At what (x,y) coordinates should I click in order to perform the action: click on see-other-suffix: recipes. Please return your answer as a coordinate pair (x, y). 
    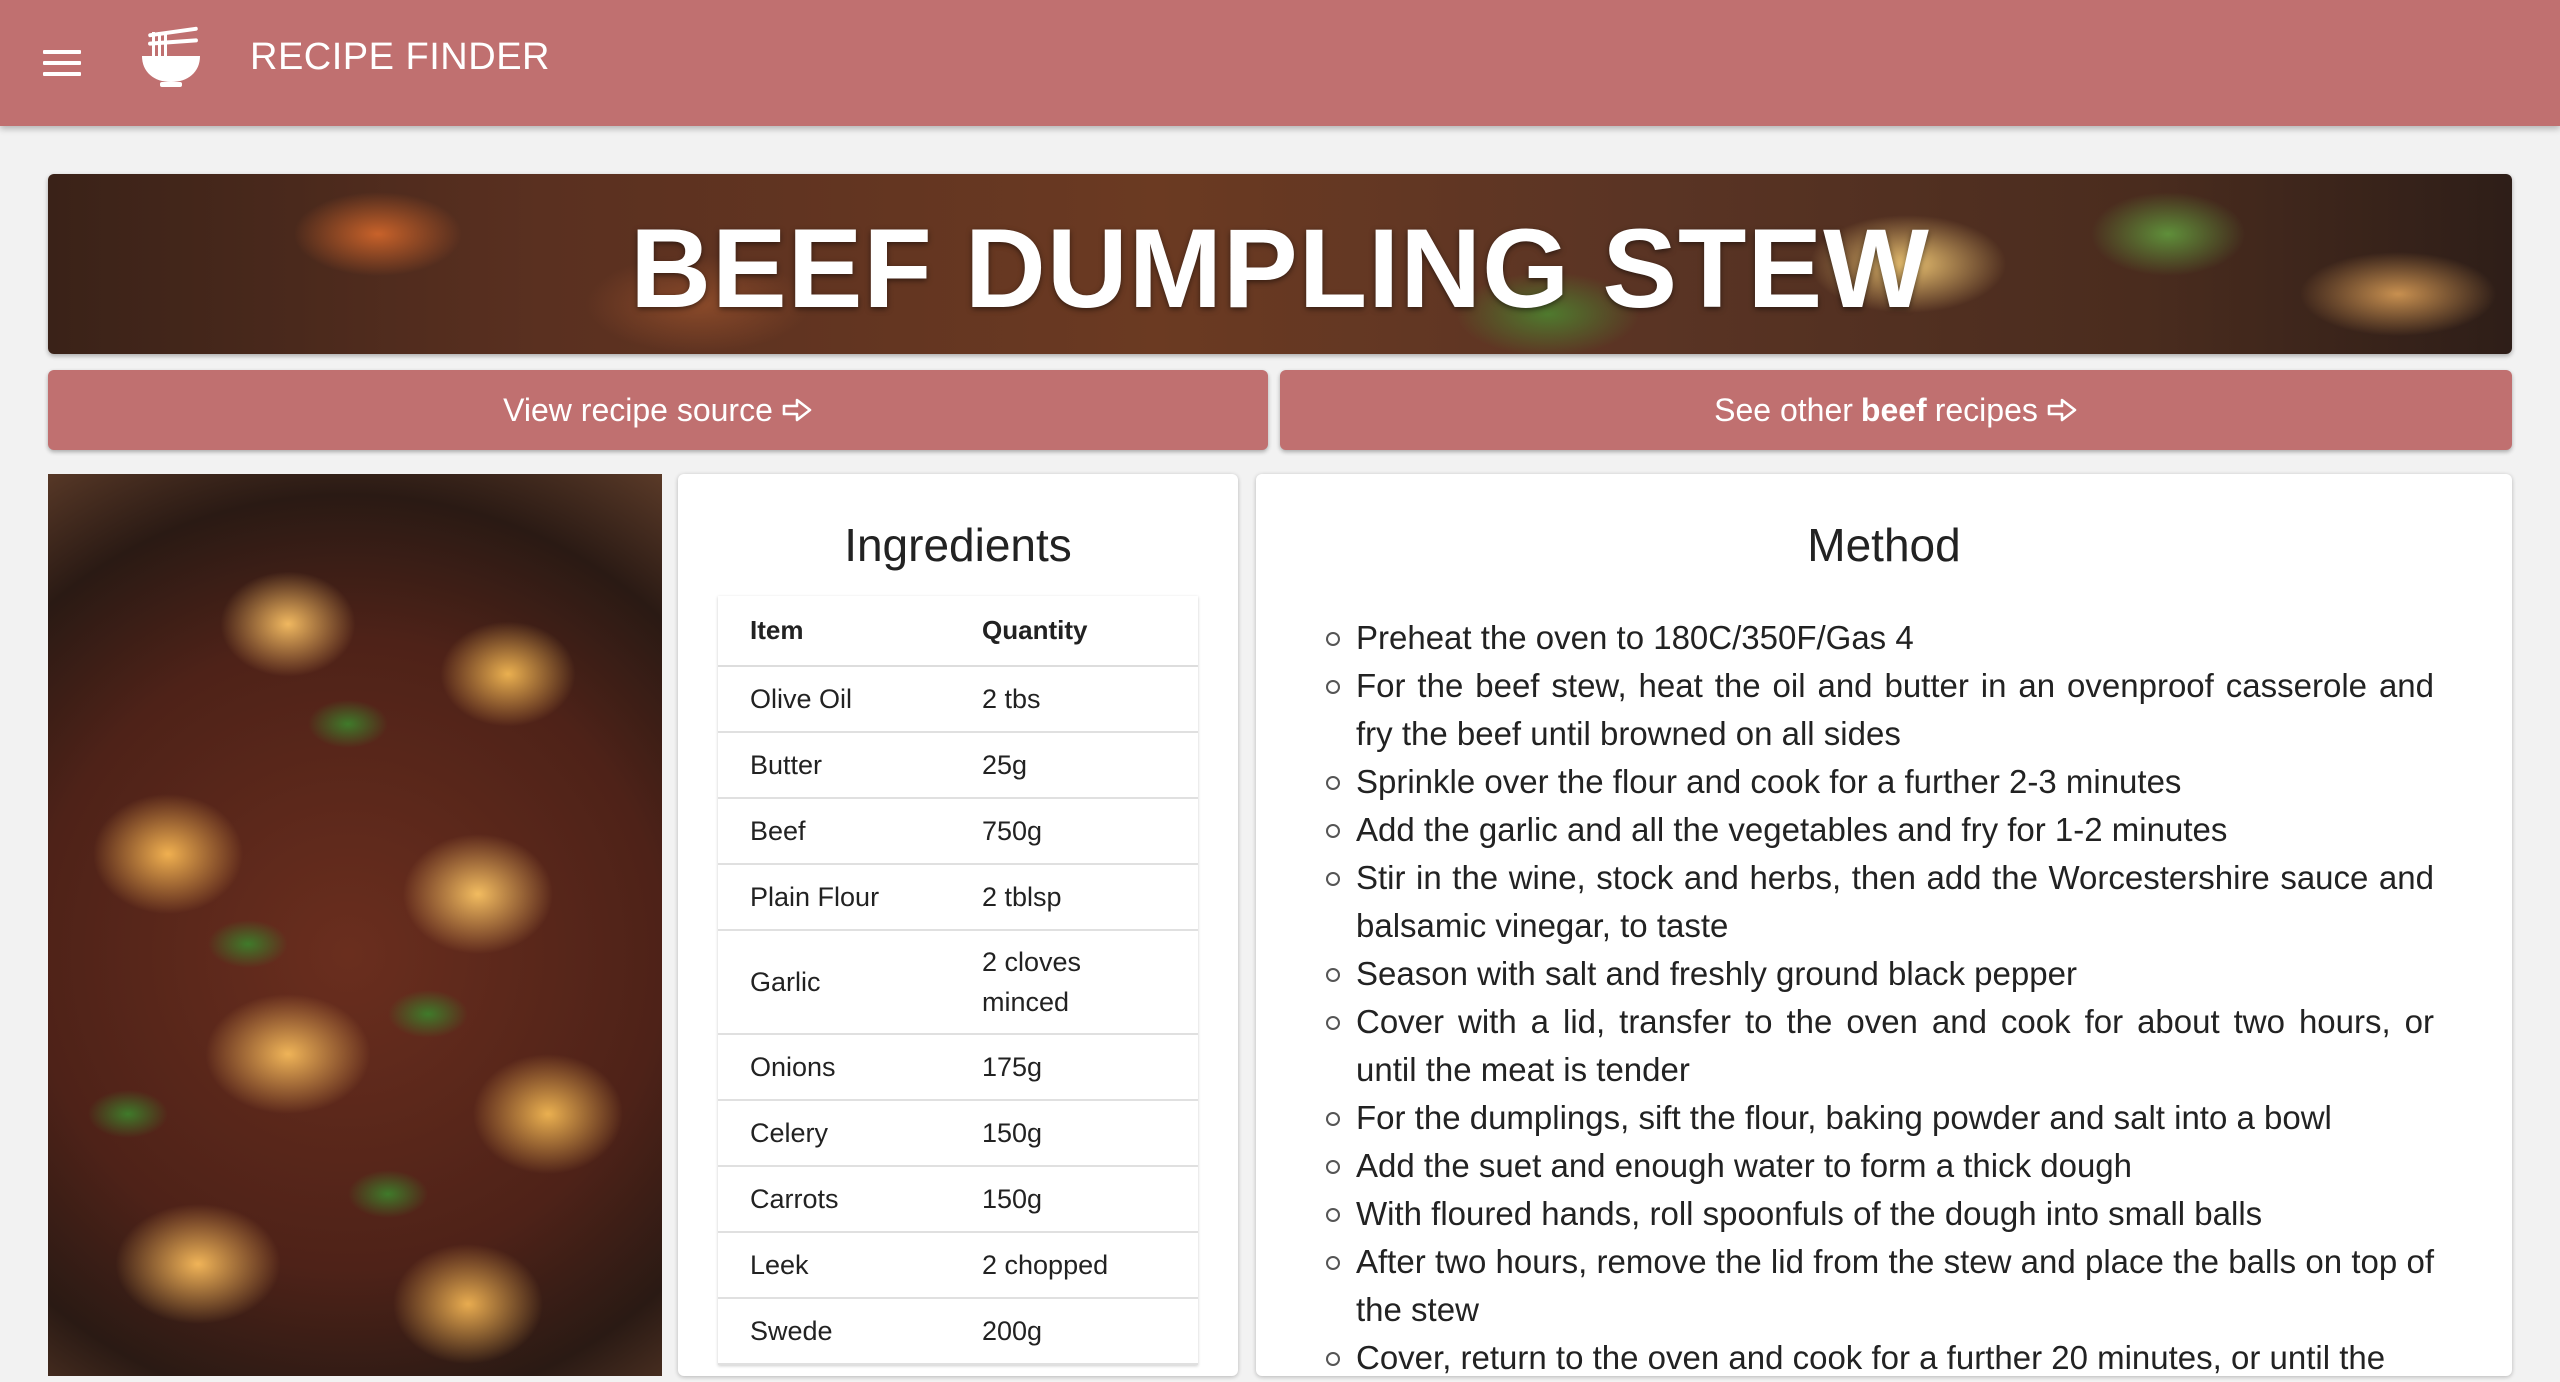
    Looking at the image, I should click on (1986, 409).